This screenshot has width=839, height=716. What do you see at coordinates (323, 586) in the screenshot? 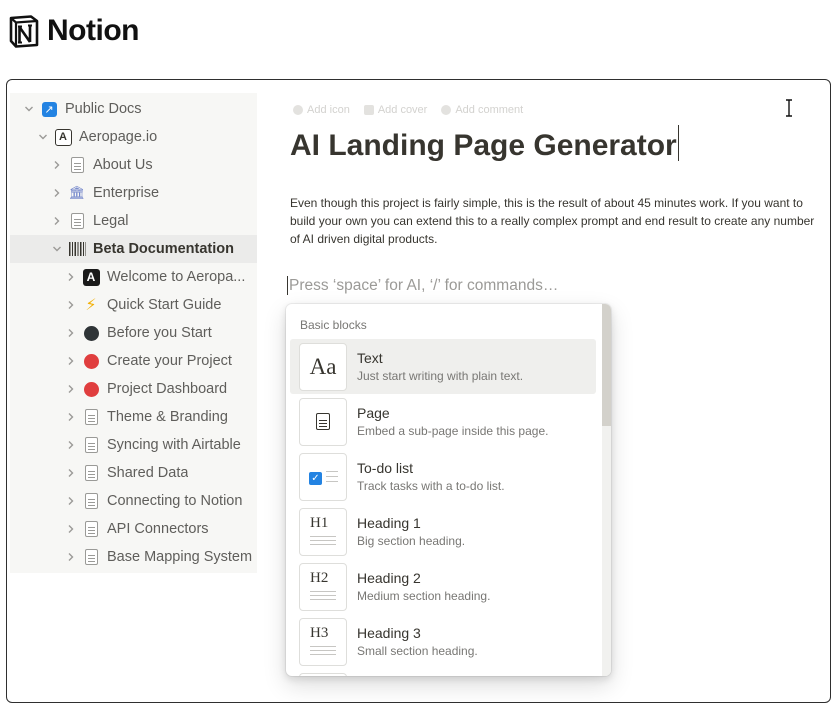
I see `heading-2-icon: H2` at bounding box center [323, 586].